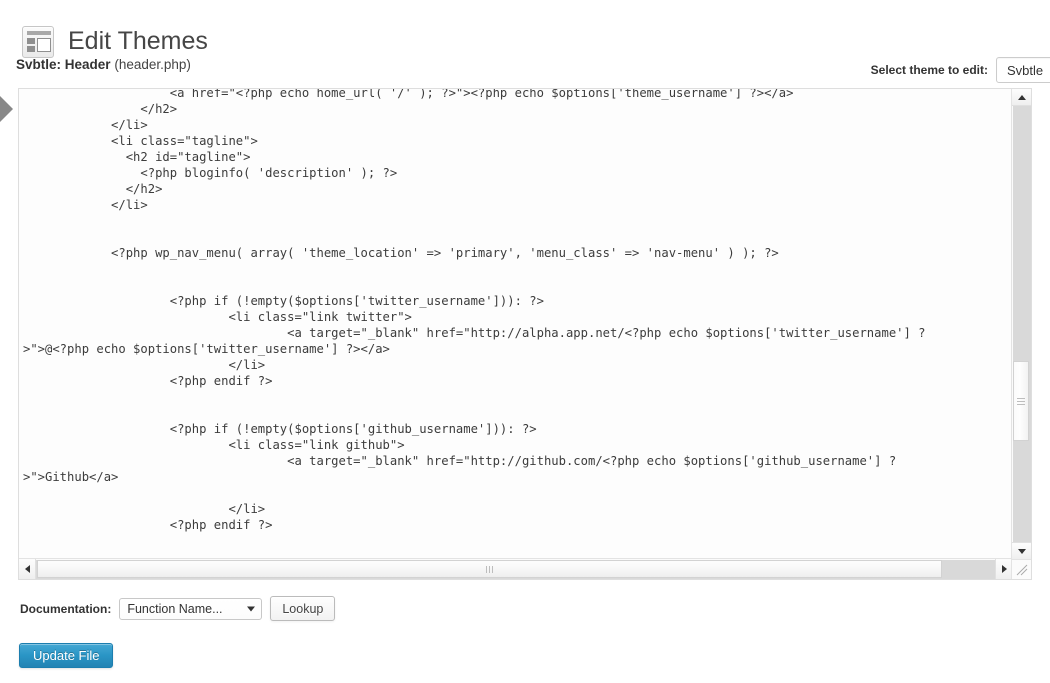 This screenshot has width=1050, height=683. Describe the element at coordinates (66, 608) in the screenshot. I see `documentation-label: Documentation:` at that location.